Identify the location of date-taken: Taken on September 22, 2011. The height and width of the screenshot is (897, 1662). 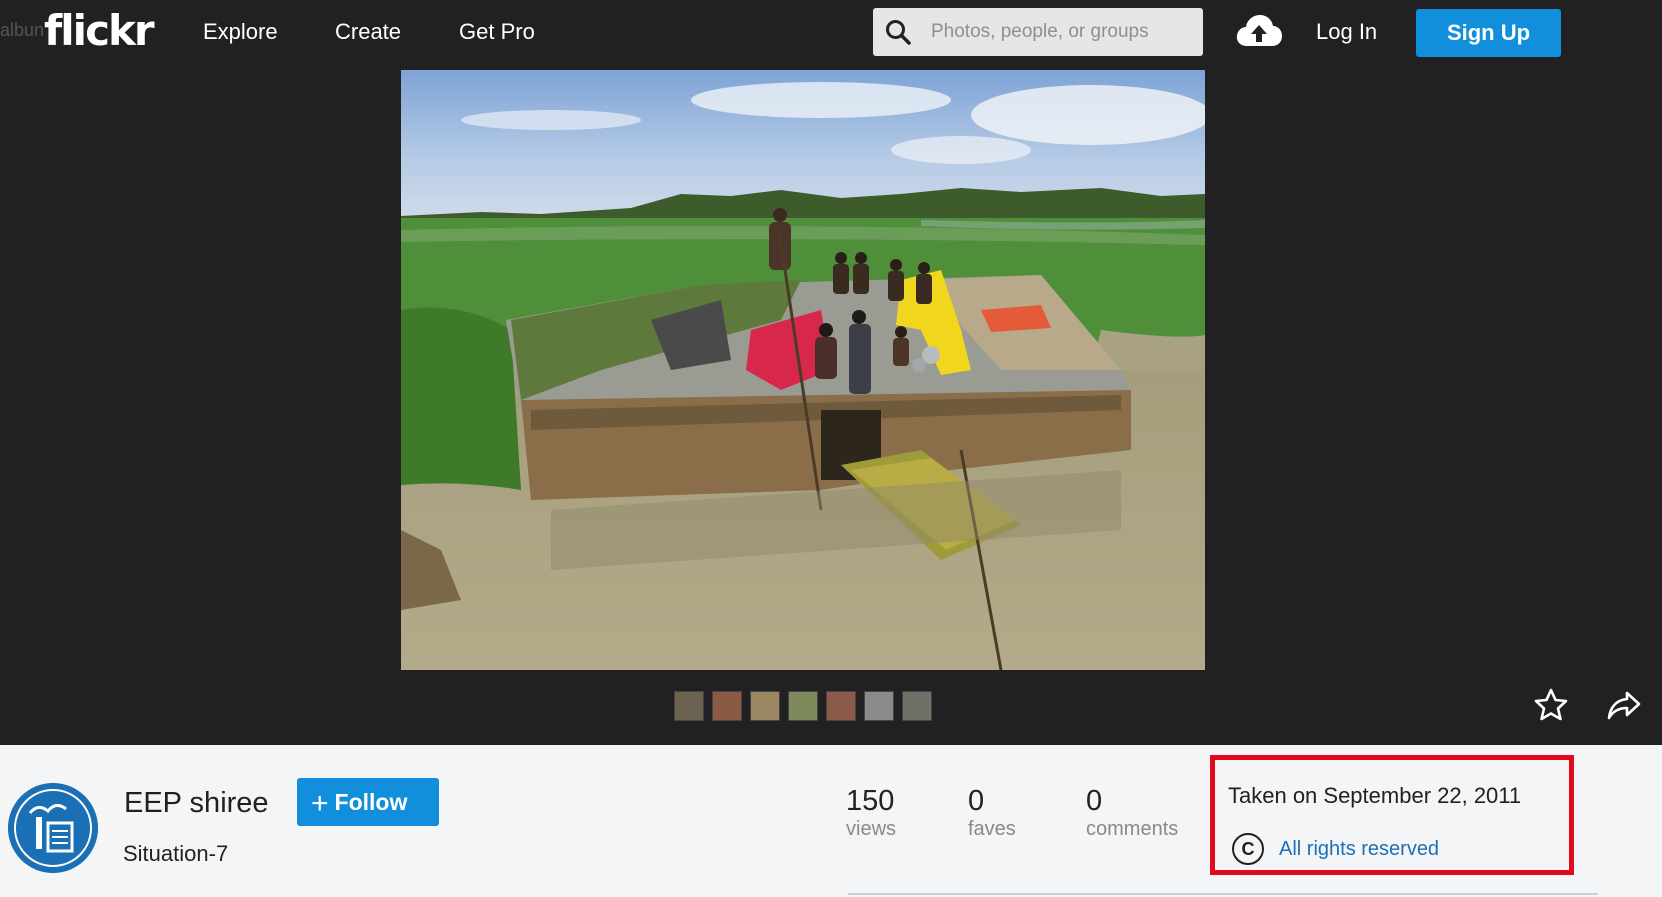
(1375, 795).